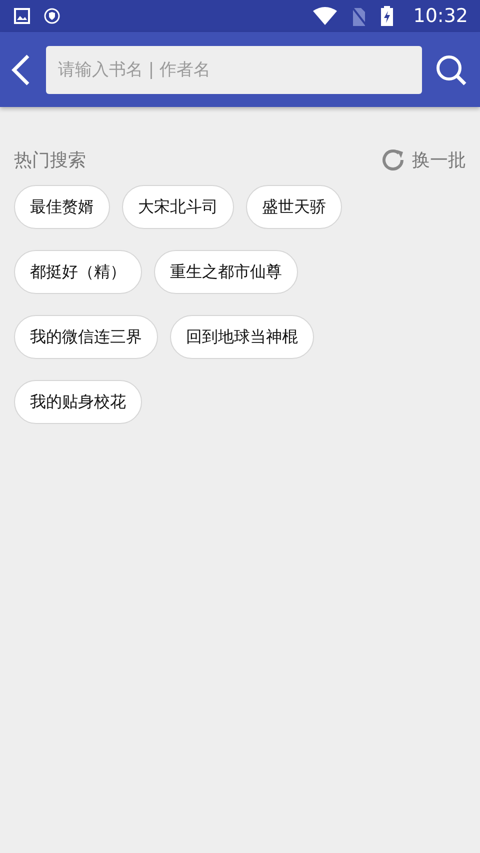 The width and height of the screenshot is (480, 853). I want to click on search-tag: 我的贴身校花, so click(78, 402).